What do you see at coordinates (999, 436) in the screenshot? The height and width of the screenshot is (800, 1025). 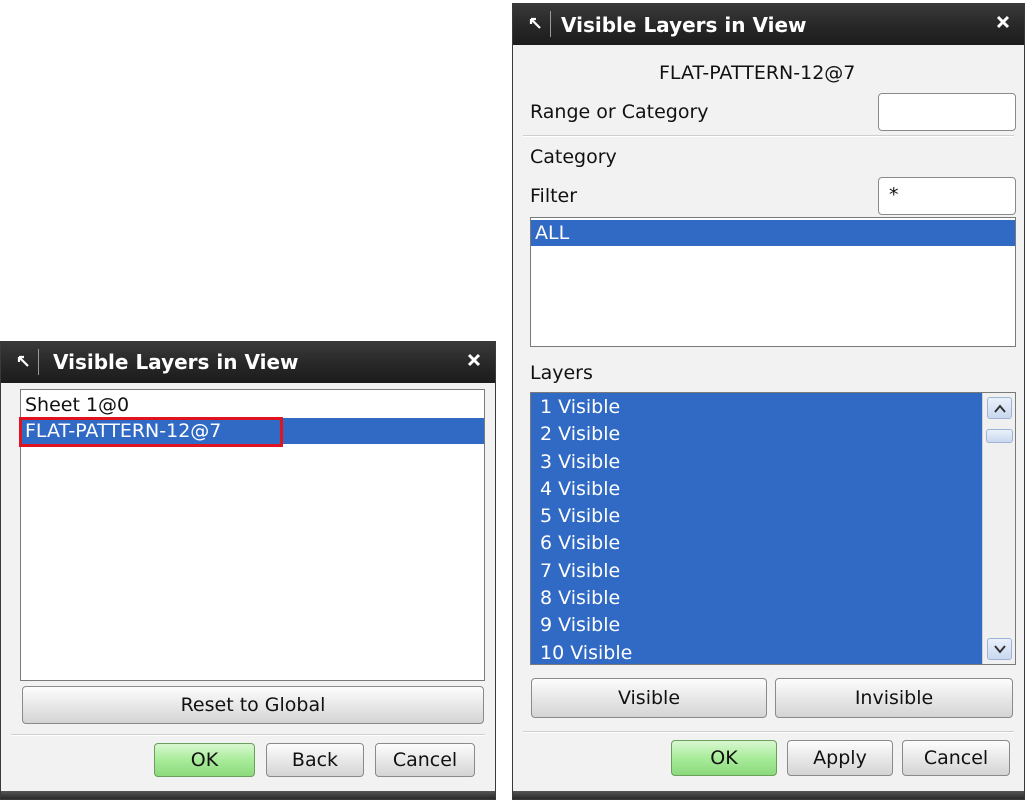 I see `scroll-thumb` at bounding box center [999, 436].